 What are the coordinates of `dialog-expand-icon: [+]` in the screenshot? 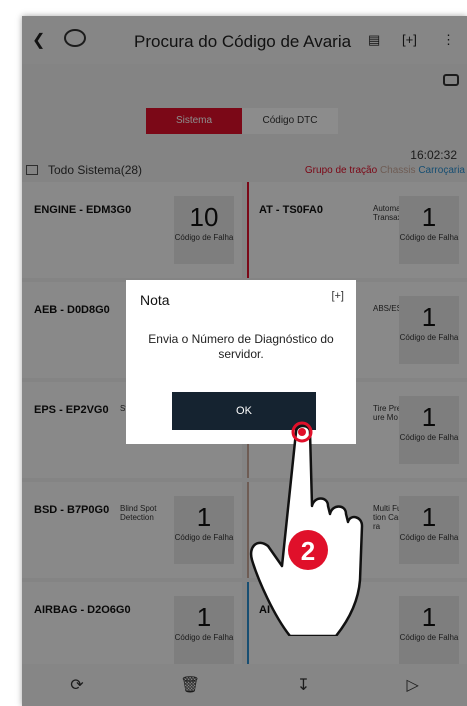 It's located at (337, 296).